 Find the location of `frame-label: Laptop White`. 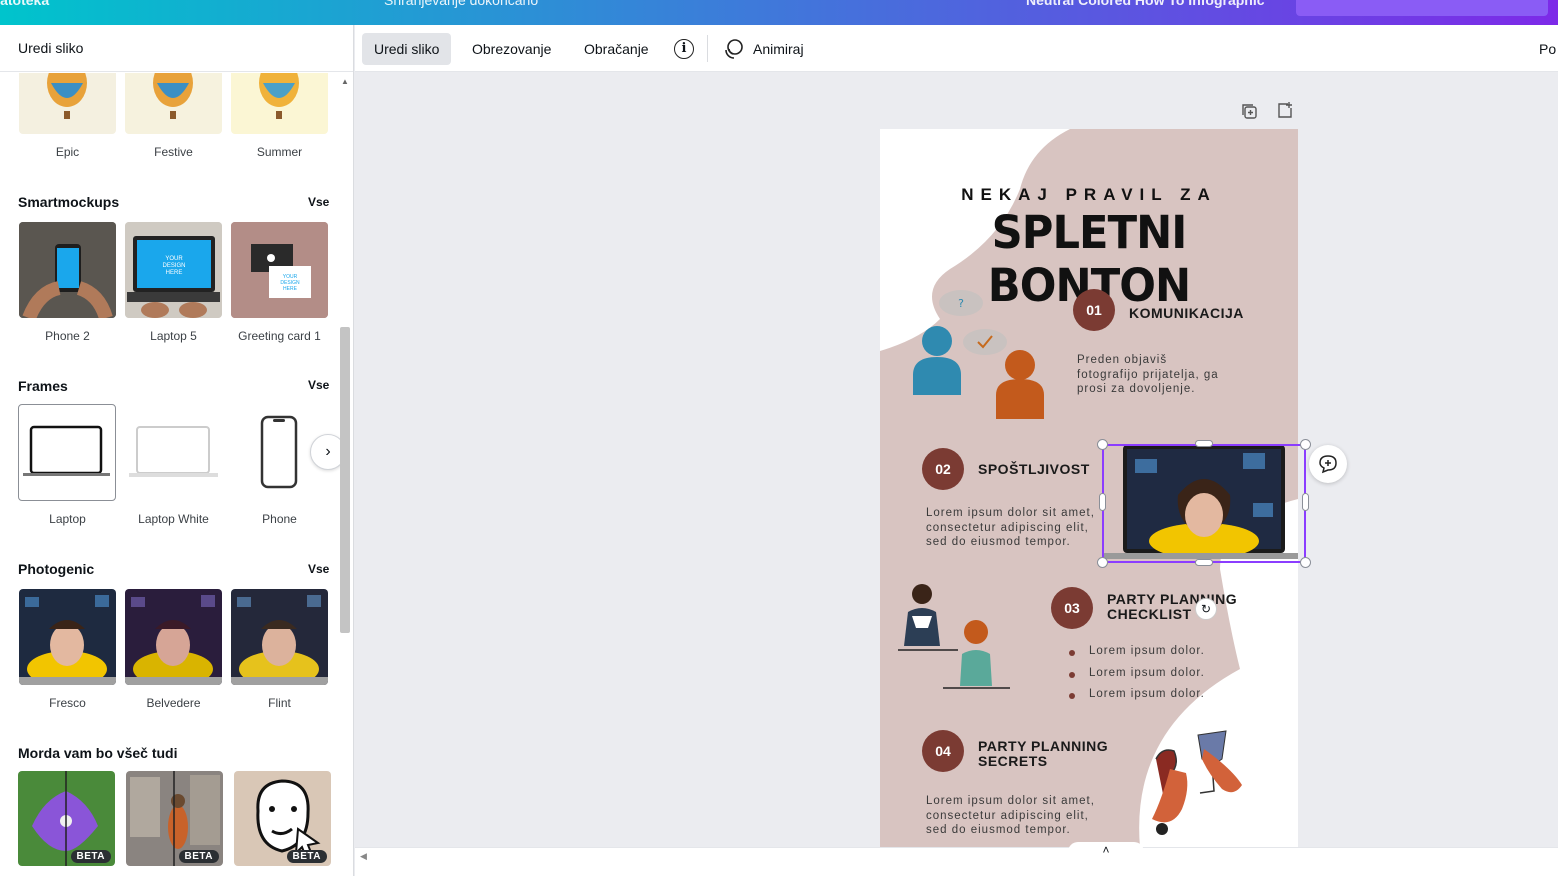

frame-label: Laptop White is located at coordinates (173, 519).